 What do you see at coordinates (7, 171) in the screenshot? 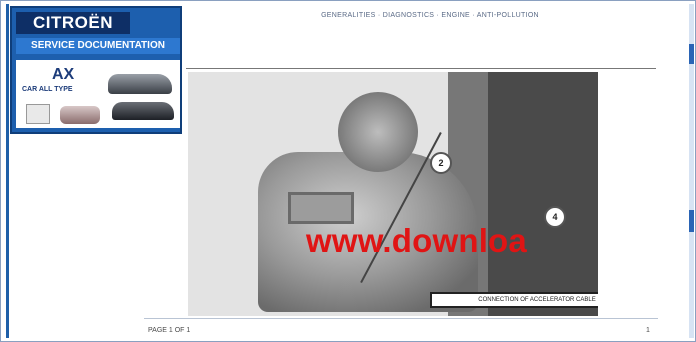
I see `left-border` at bounding box center [7, 171].